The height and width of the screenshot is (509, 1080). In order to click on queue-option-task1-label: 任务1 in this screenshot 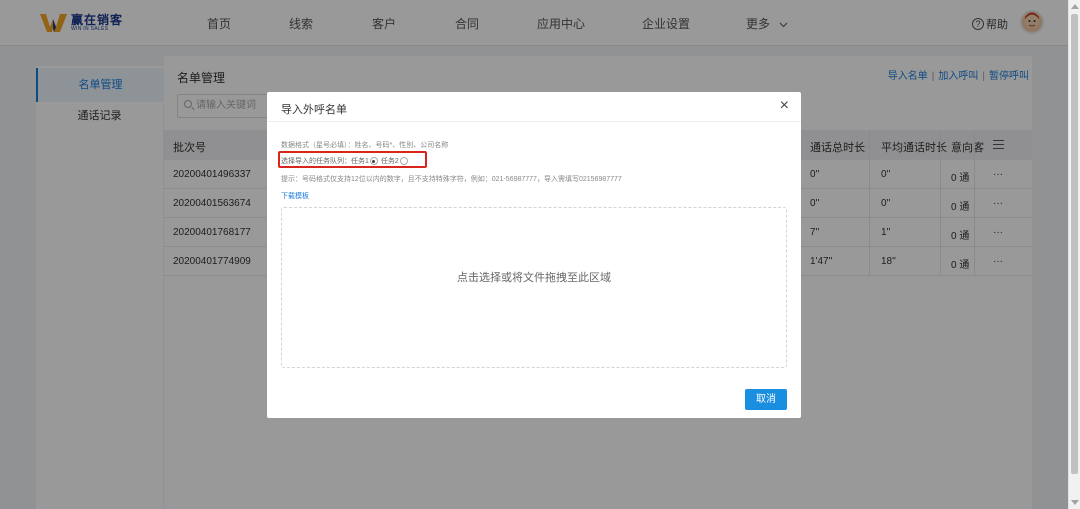, I will do `click(360, 161)`.